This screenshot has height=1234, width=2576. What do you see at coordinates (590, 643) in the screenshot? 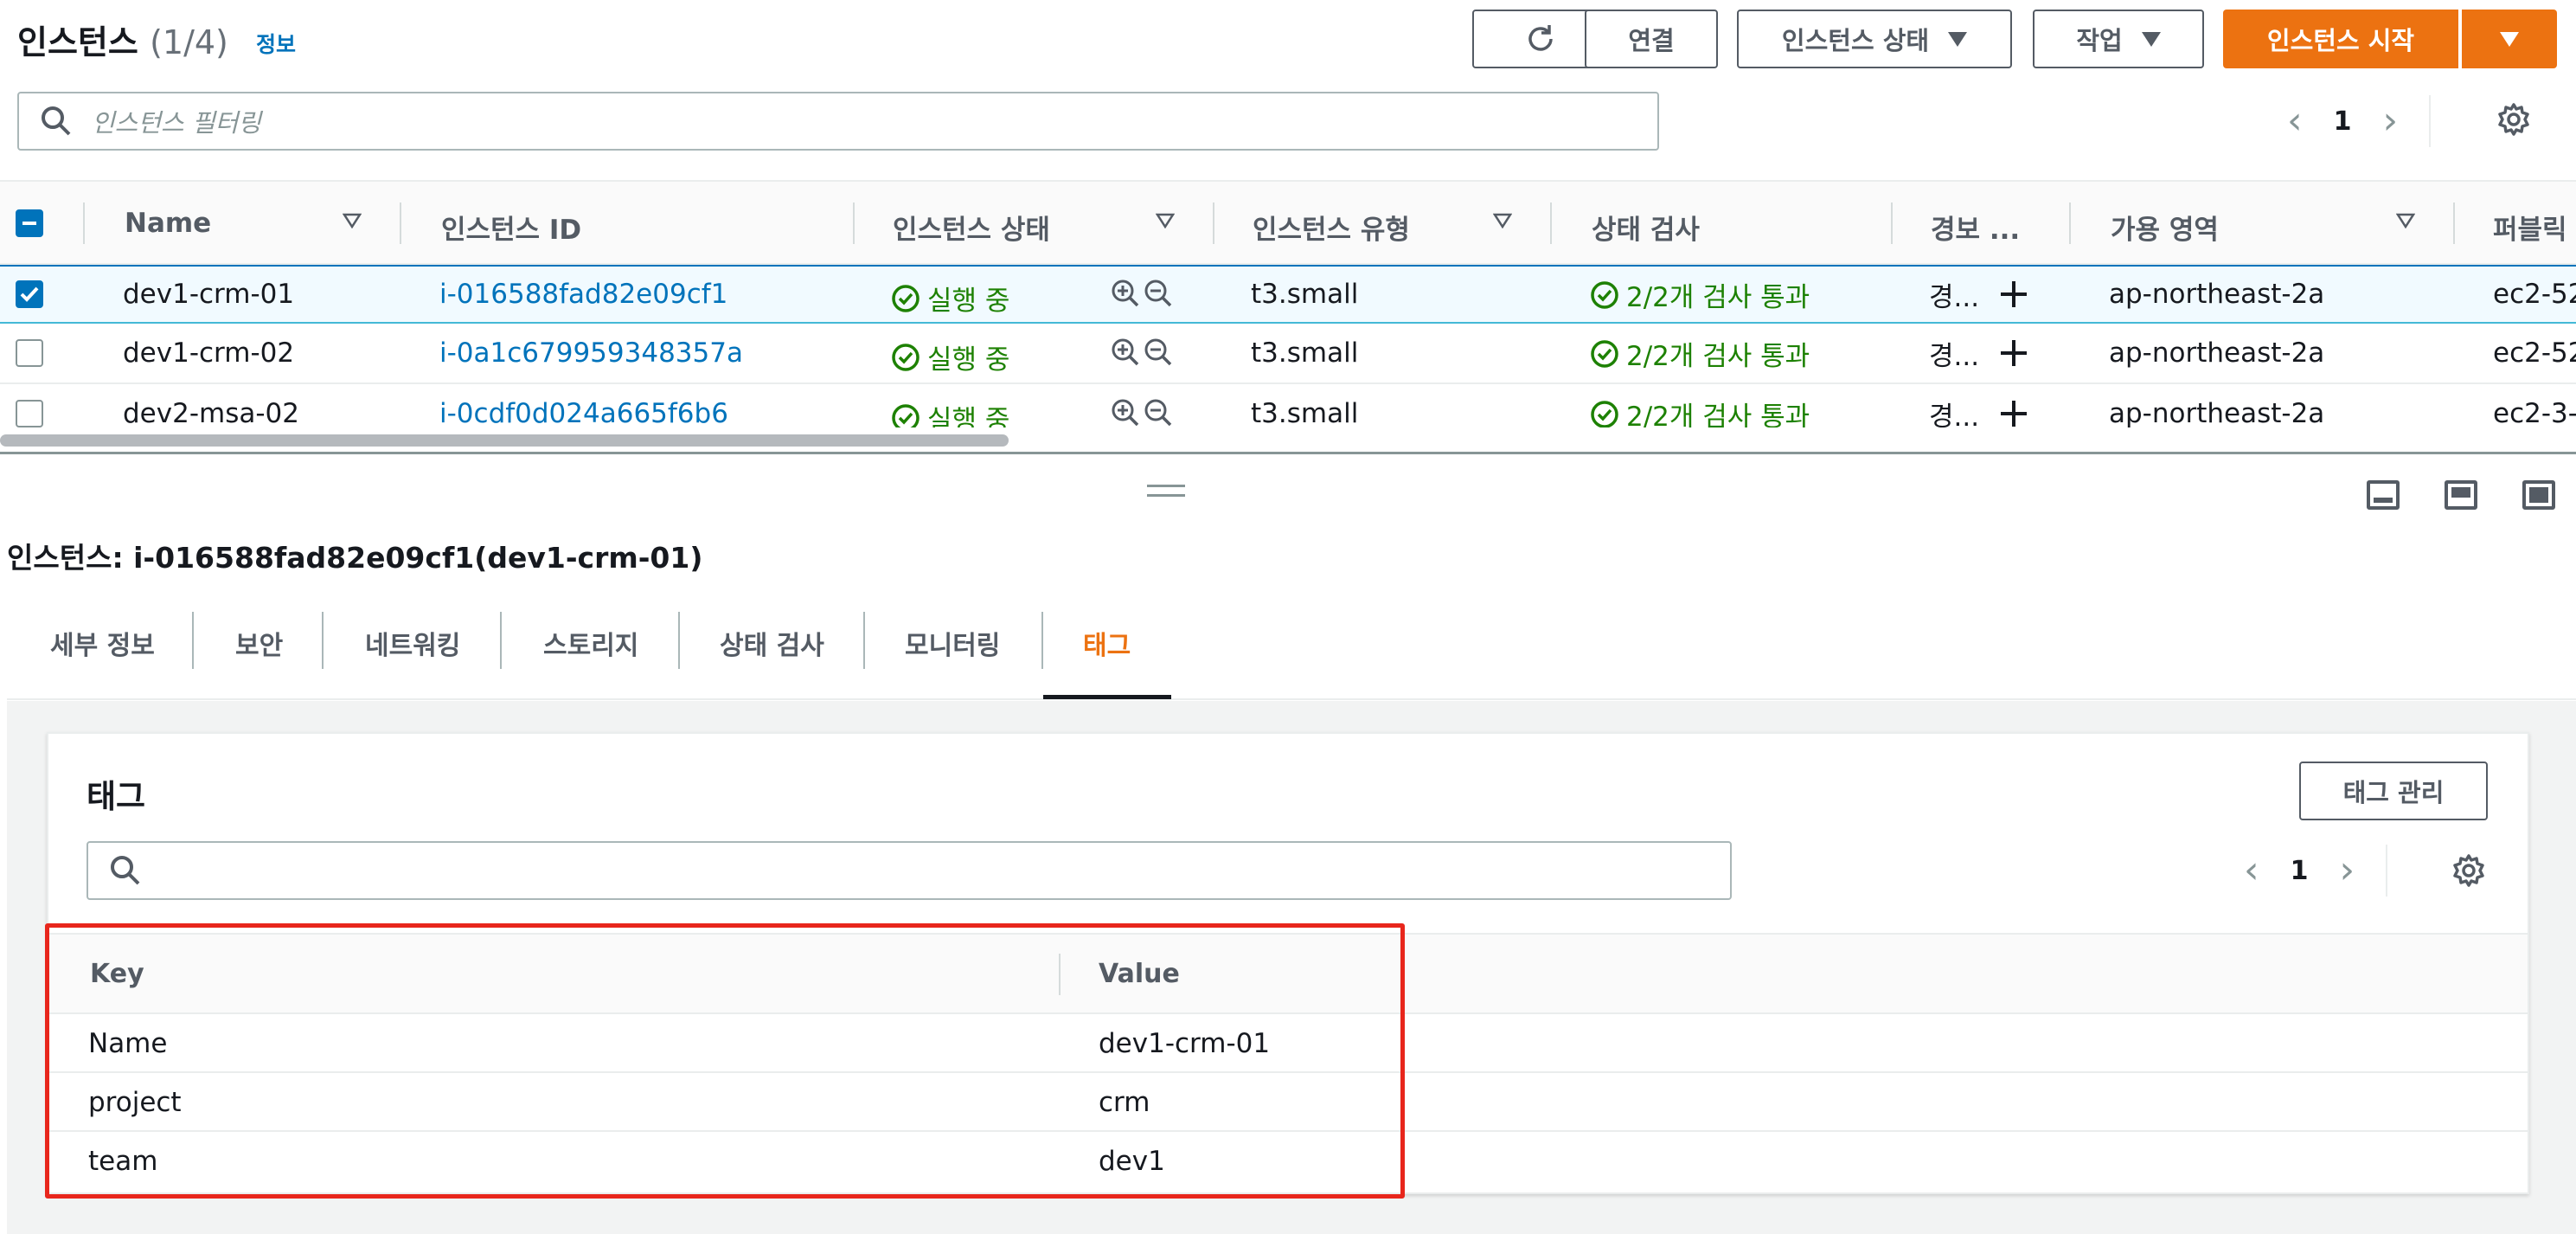
I see `tab-storage: 스토리지` at bounding box center [590, 643].